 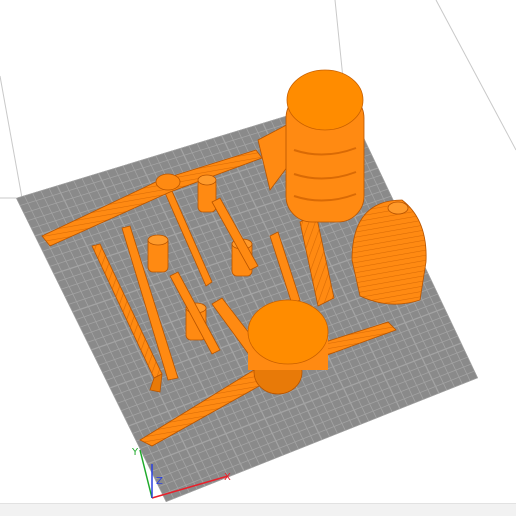 What do you see at coordinates (258, 509) in the screenshot?
I see `status-strip` at bounding box center [258, 509].